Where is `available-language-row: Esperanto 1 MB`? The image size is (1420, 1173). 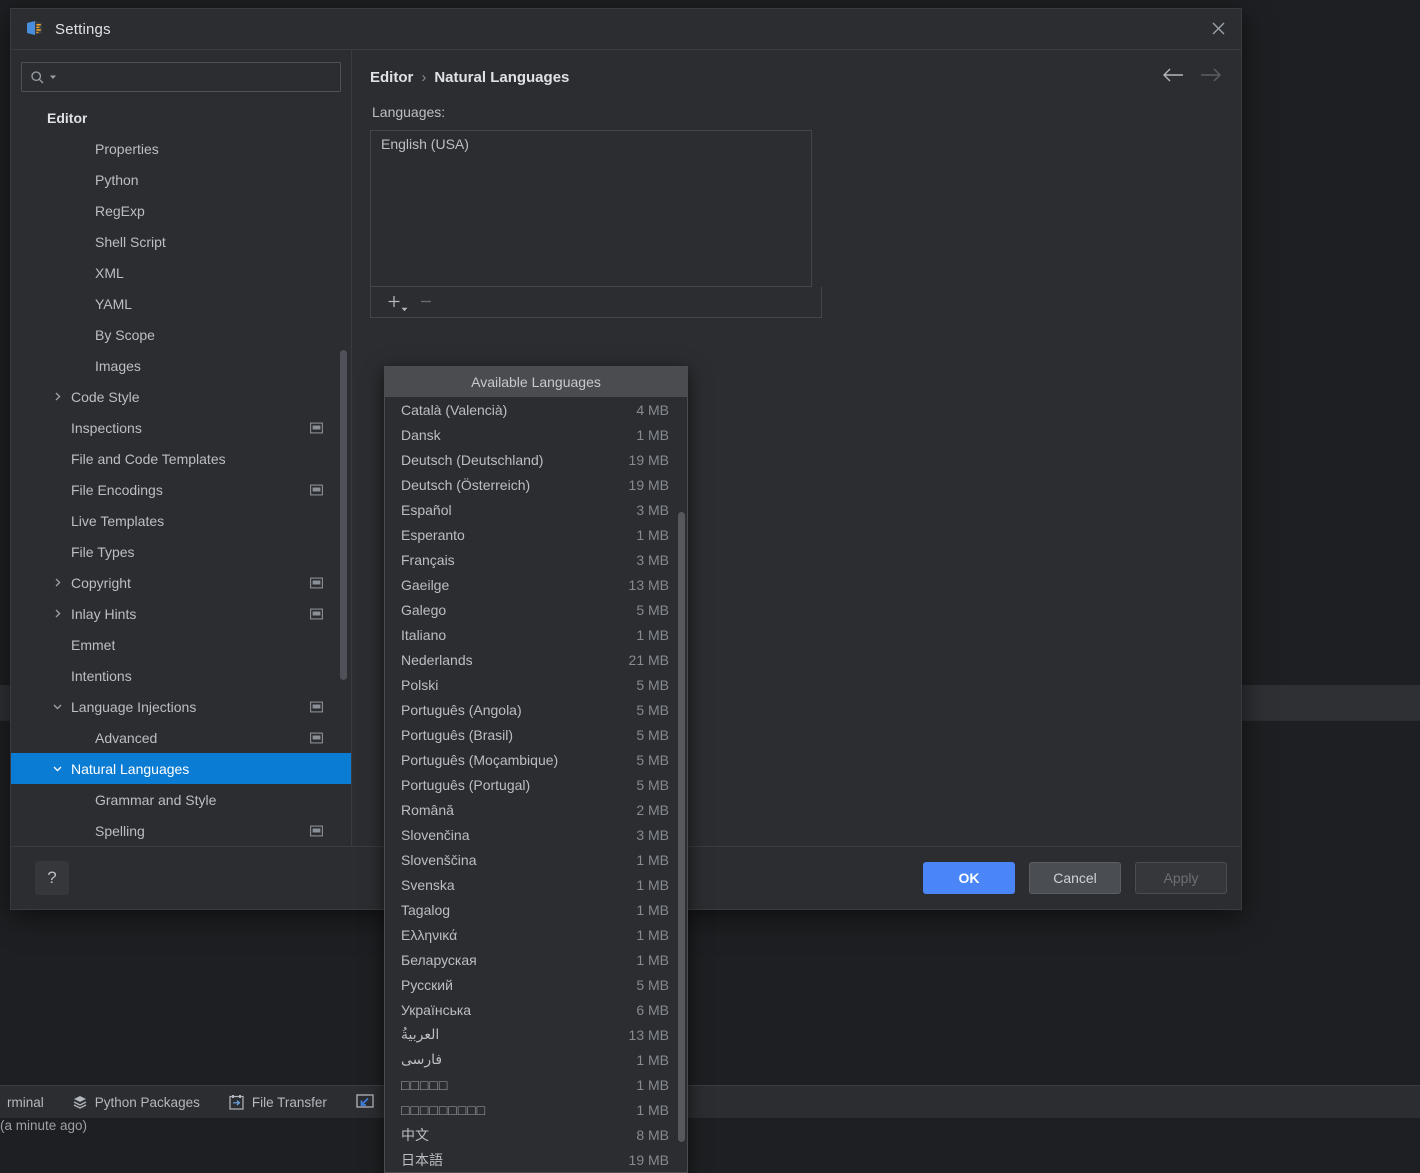 available-language-row: Esperanto 1 MB is located at coordinates (536, 534).